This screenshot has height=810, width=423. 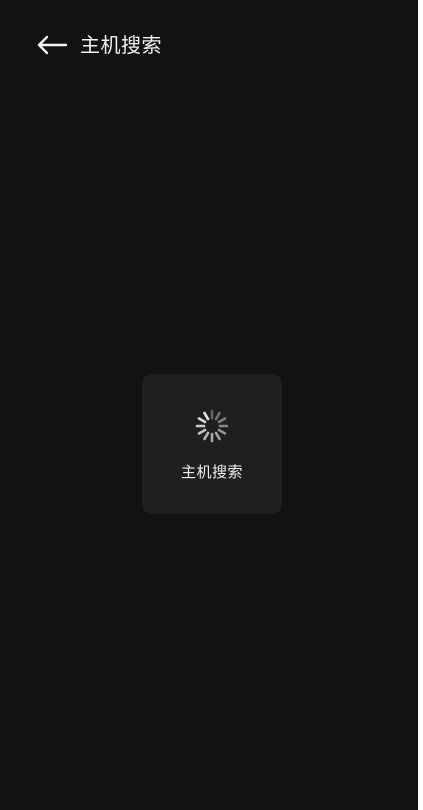 I want to click on spinner-icon, so click(x=212, y=426).